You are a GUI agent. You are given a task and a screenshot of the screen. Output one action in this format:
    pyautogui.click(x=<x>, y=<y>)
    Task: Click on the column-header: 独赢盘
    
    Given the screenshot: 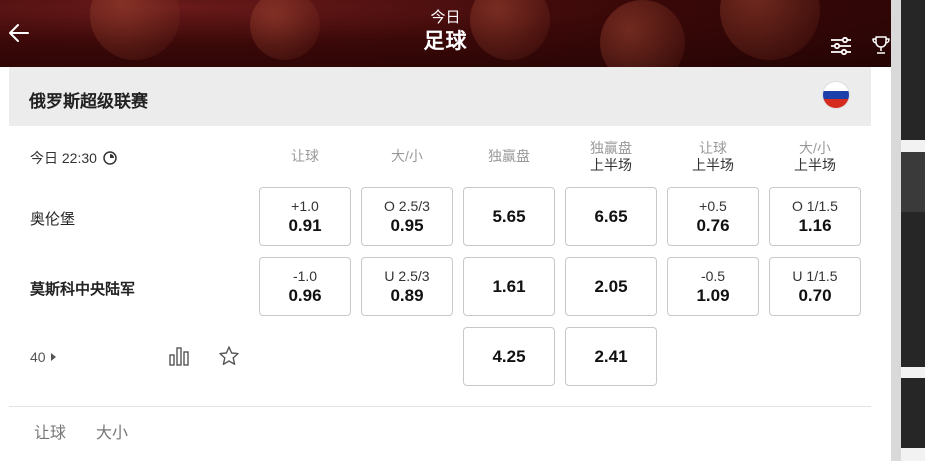 What is the action you would take?
    pyautogui.click(x=509, y=156)
    